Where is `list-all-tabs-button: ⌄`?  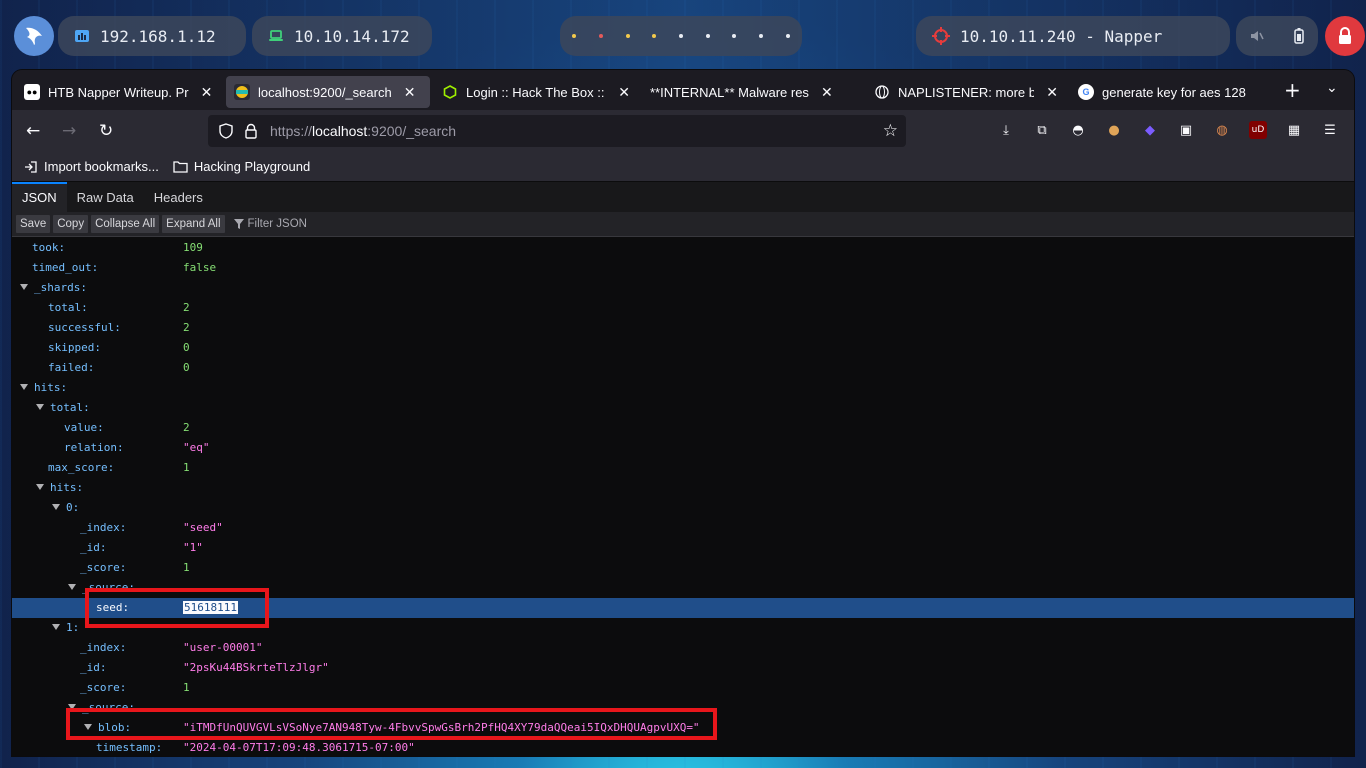
list-all-tabs-button: ⌄ is located at coordinates (1332, 88).